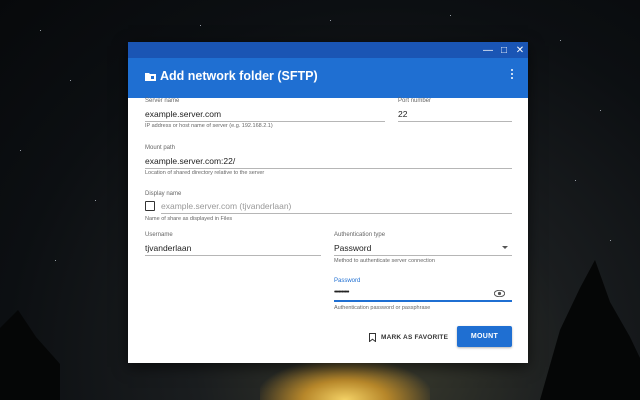  I want to click on server-name-input: example.server.com, so click(183, 114).